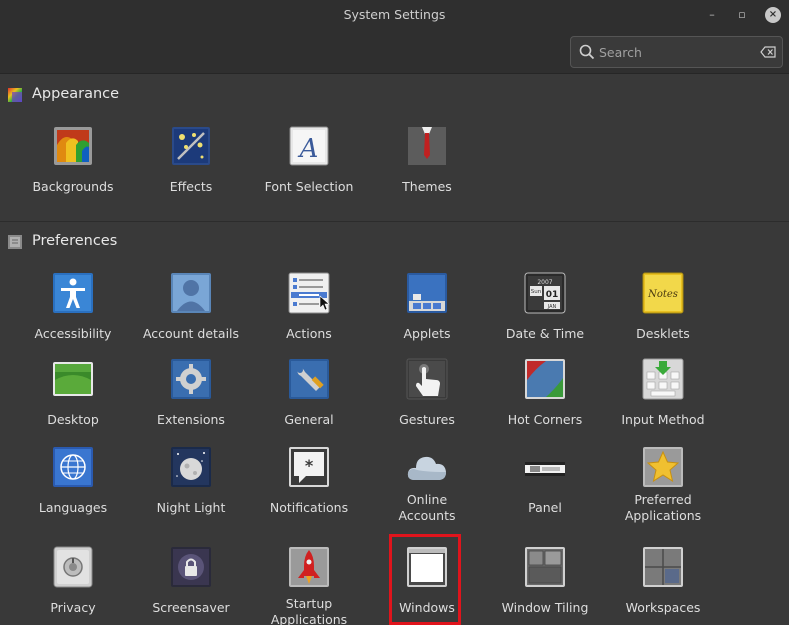 This screenshot has width=789, height=625. I want to click on settings-item-preferred-applications: Preferred Applications, so click(663, 488).